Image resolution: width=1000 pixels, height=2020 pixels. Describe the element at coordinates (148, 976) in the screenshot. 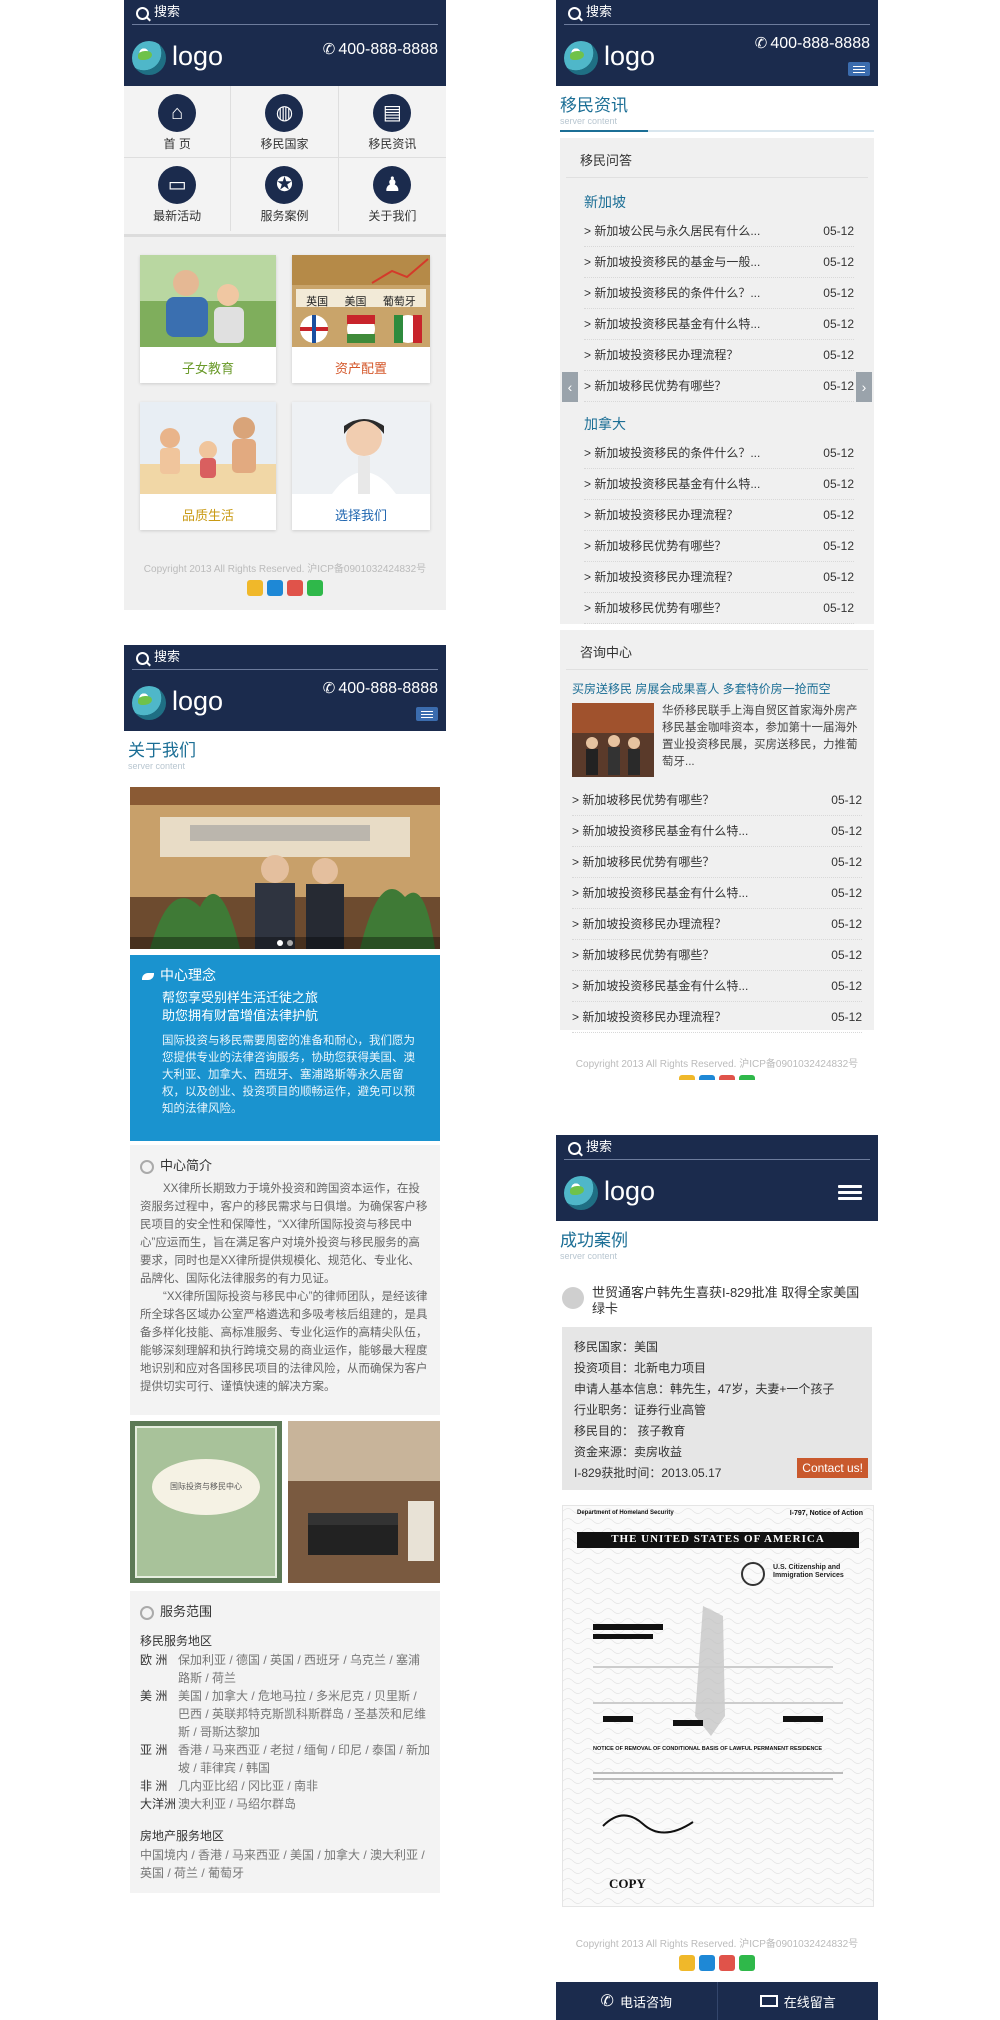

I see `leaf-icon` at that location.